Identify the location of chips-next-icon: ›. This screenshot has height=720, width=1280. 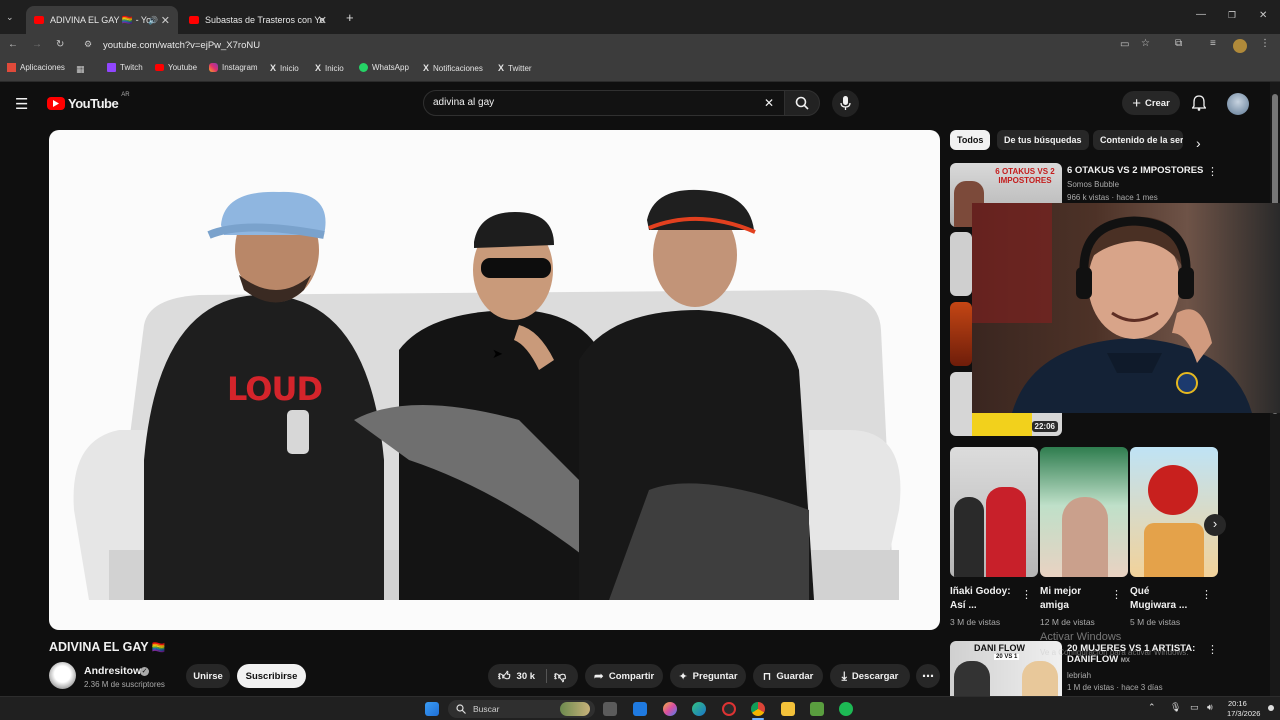
(1198, 143).